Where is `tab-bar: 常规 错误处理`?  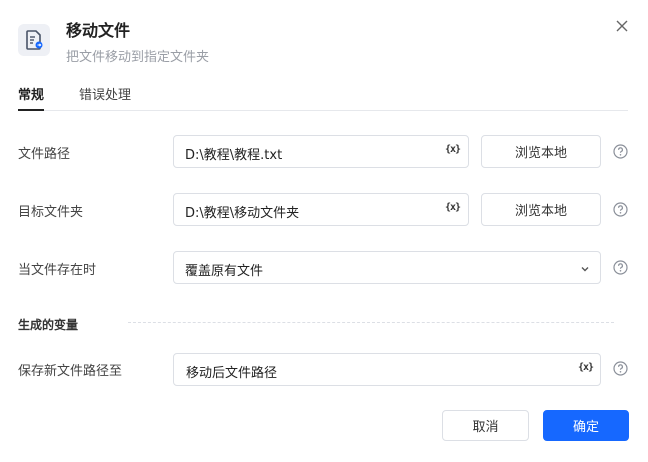
tab-bar: 常规 错误处理 is located at coordinates (323, 97).